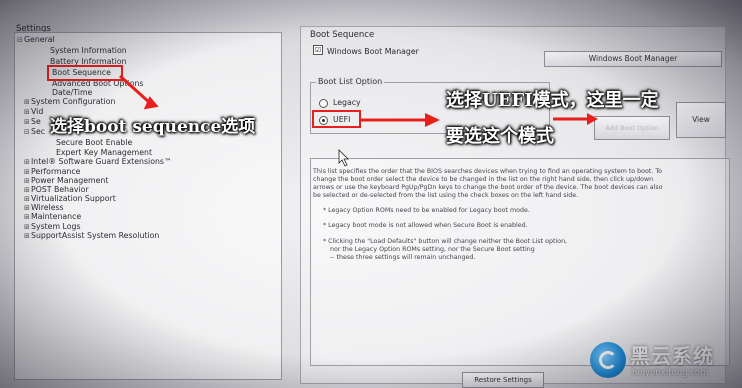 The image size is (742, 388). Describe the element at coordinates (575, 119) in the screenshot. I see `small-arrow-annotation` at that location.